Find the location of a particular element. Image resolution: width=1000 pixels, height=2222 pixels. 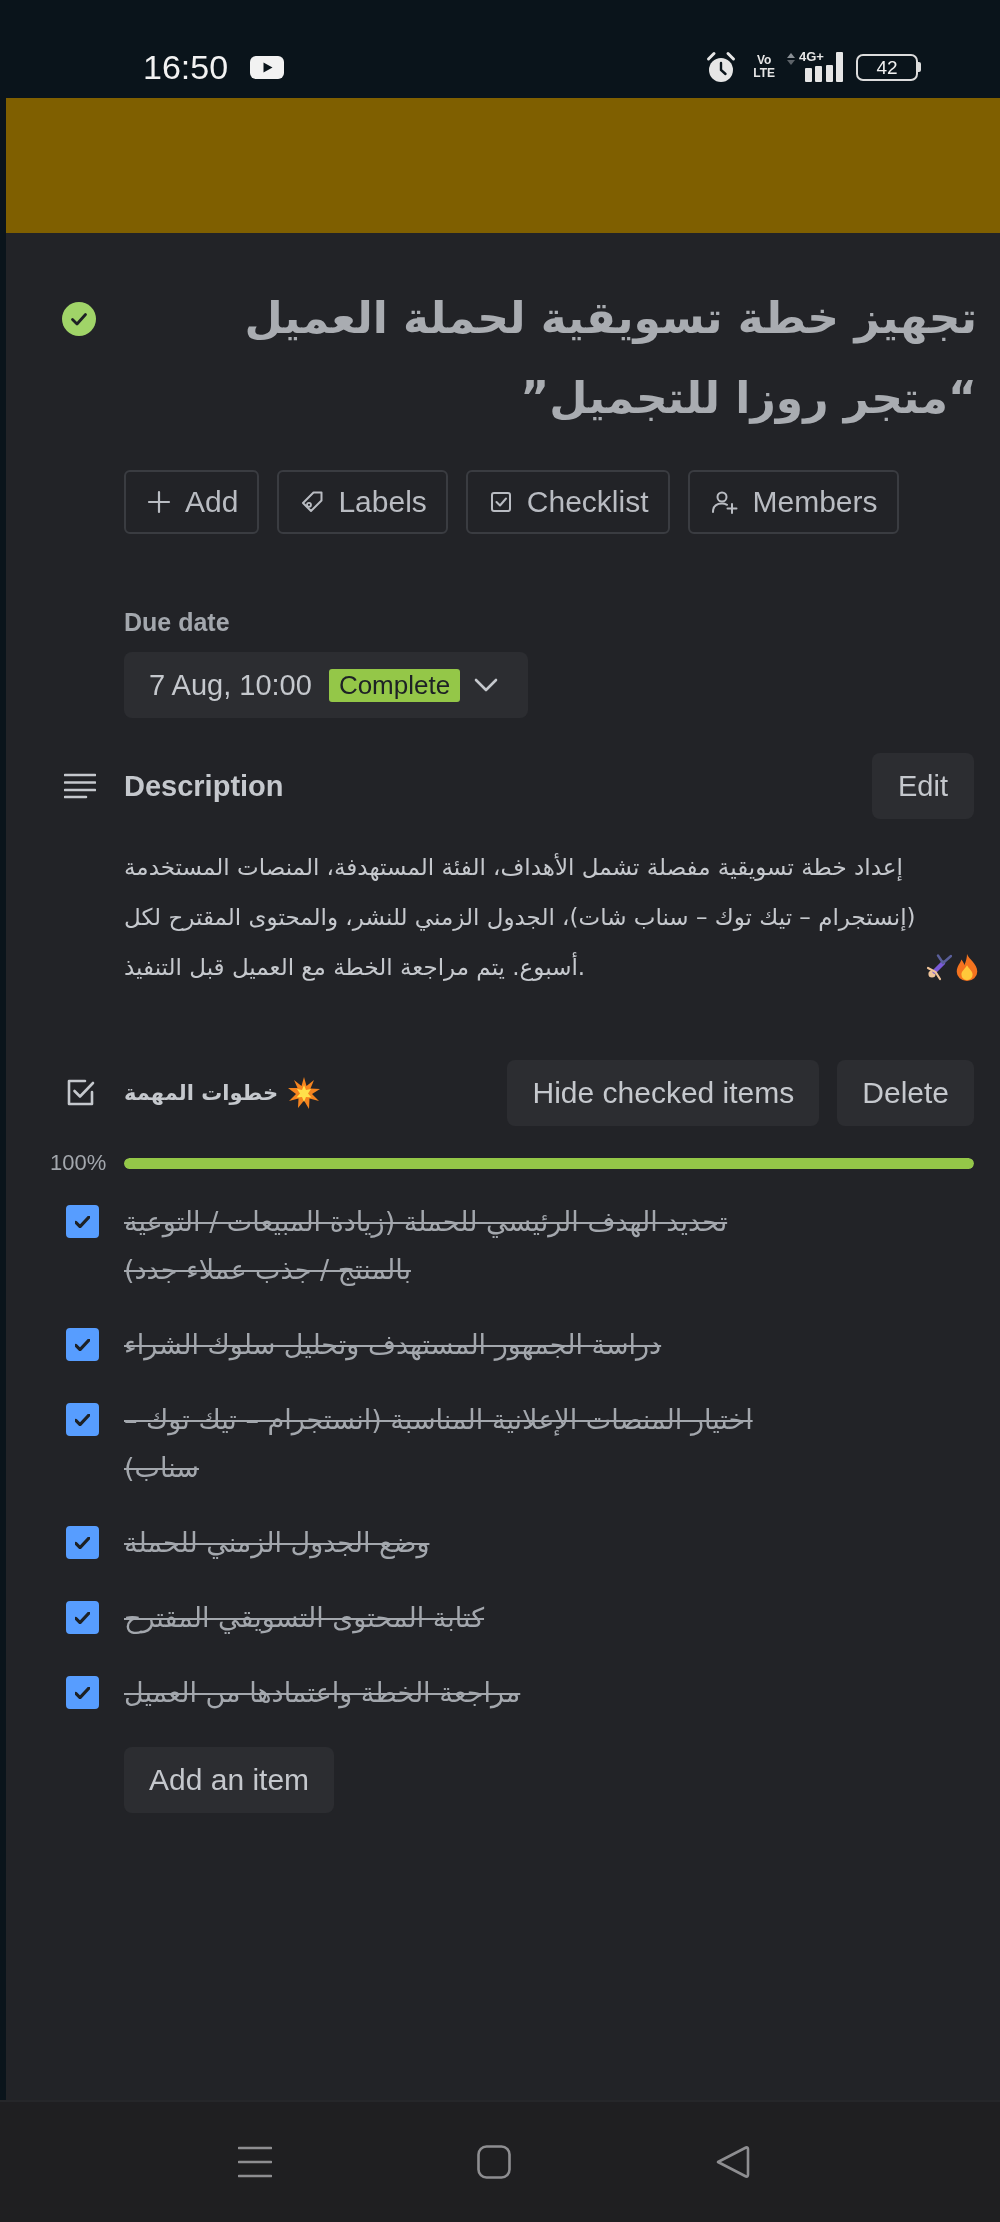

home-square-icon is located at coordinates (494, 2162).